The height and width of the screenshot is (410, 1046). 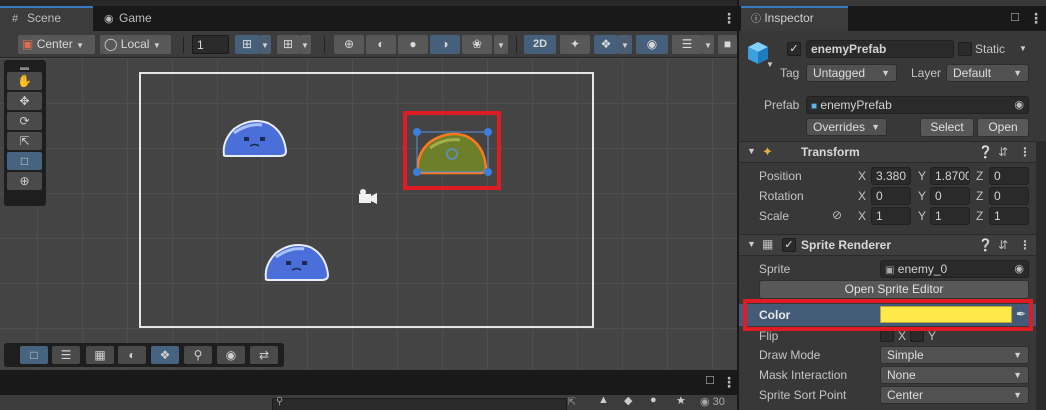 I want to click on drag-handle-icon: ▬, so click(x=24, y=67).